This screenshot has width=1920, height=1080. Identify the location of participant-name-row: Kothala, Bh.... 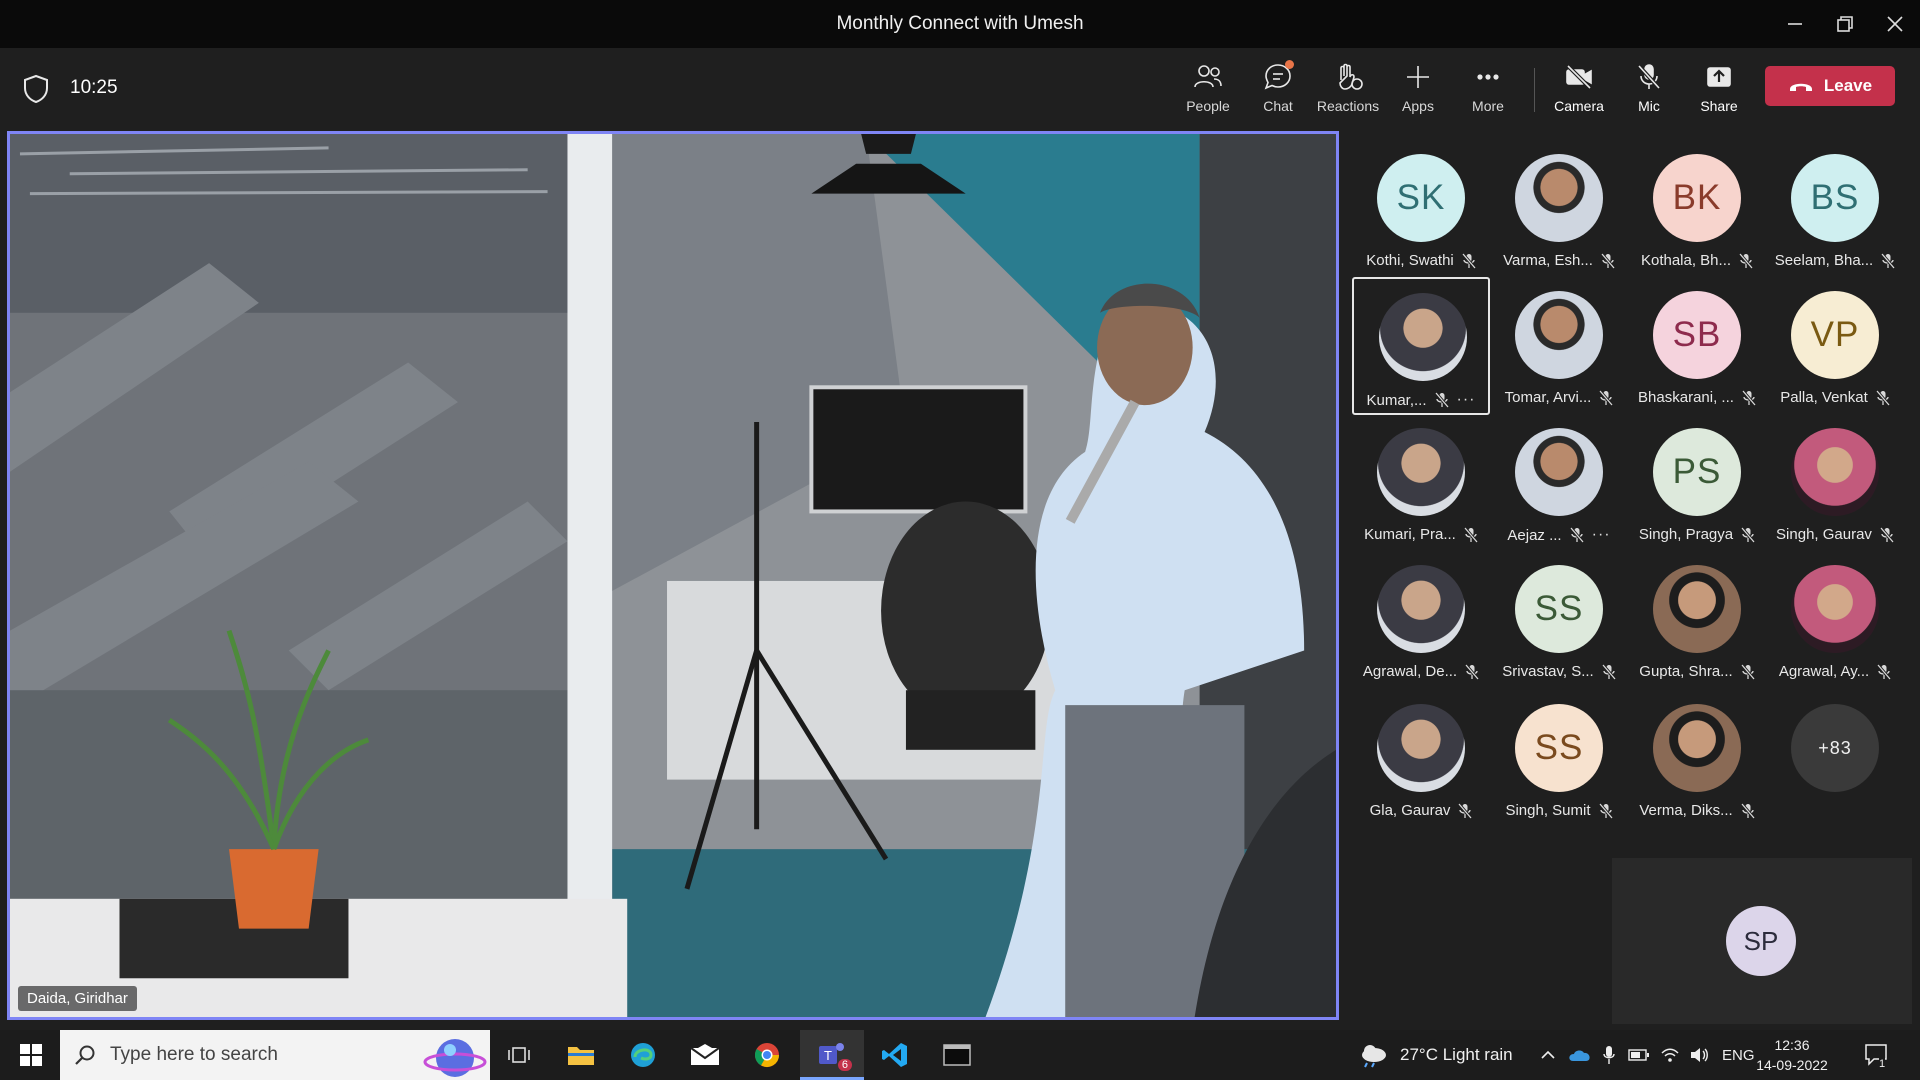
(1697, 260).